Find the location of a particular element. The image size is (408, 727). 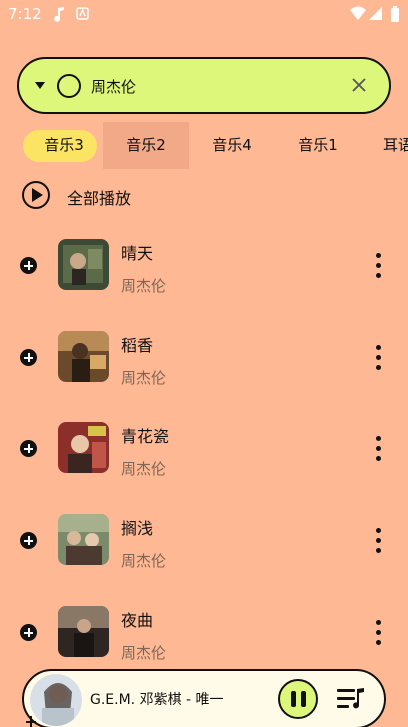

tab-bar: 音乐3 音乐2 音乐4 音乐1 耳语 is located at coordinates (204, 146).